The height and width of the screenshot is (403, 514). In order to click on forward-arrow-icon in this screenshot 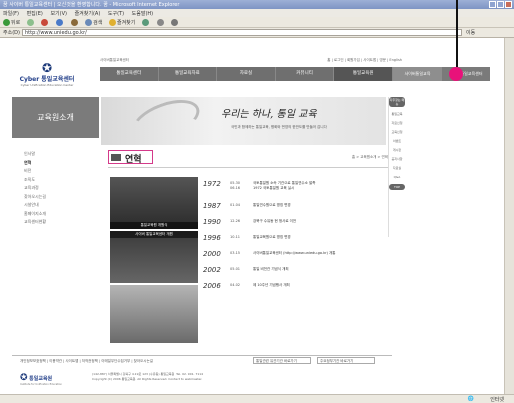, I will do `click(30, 22)`.